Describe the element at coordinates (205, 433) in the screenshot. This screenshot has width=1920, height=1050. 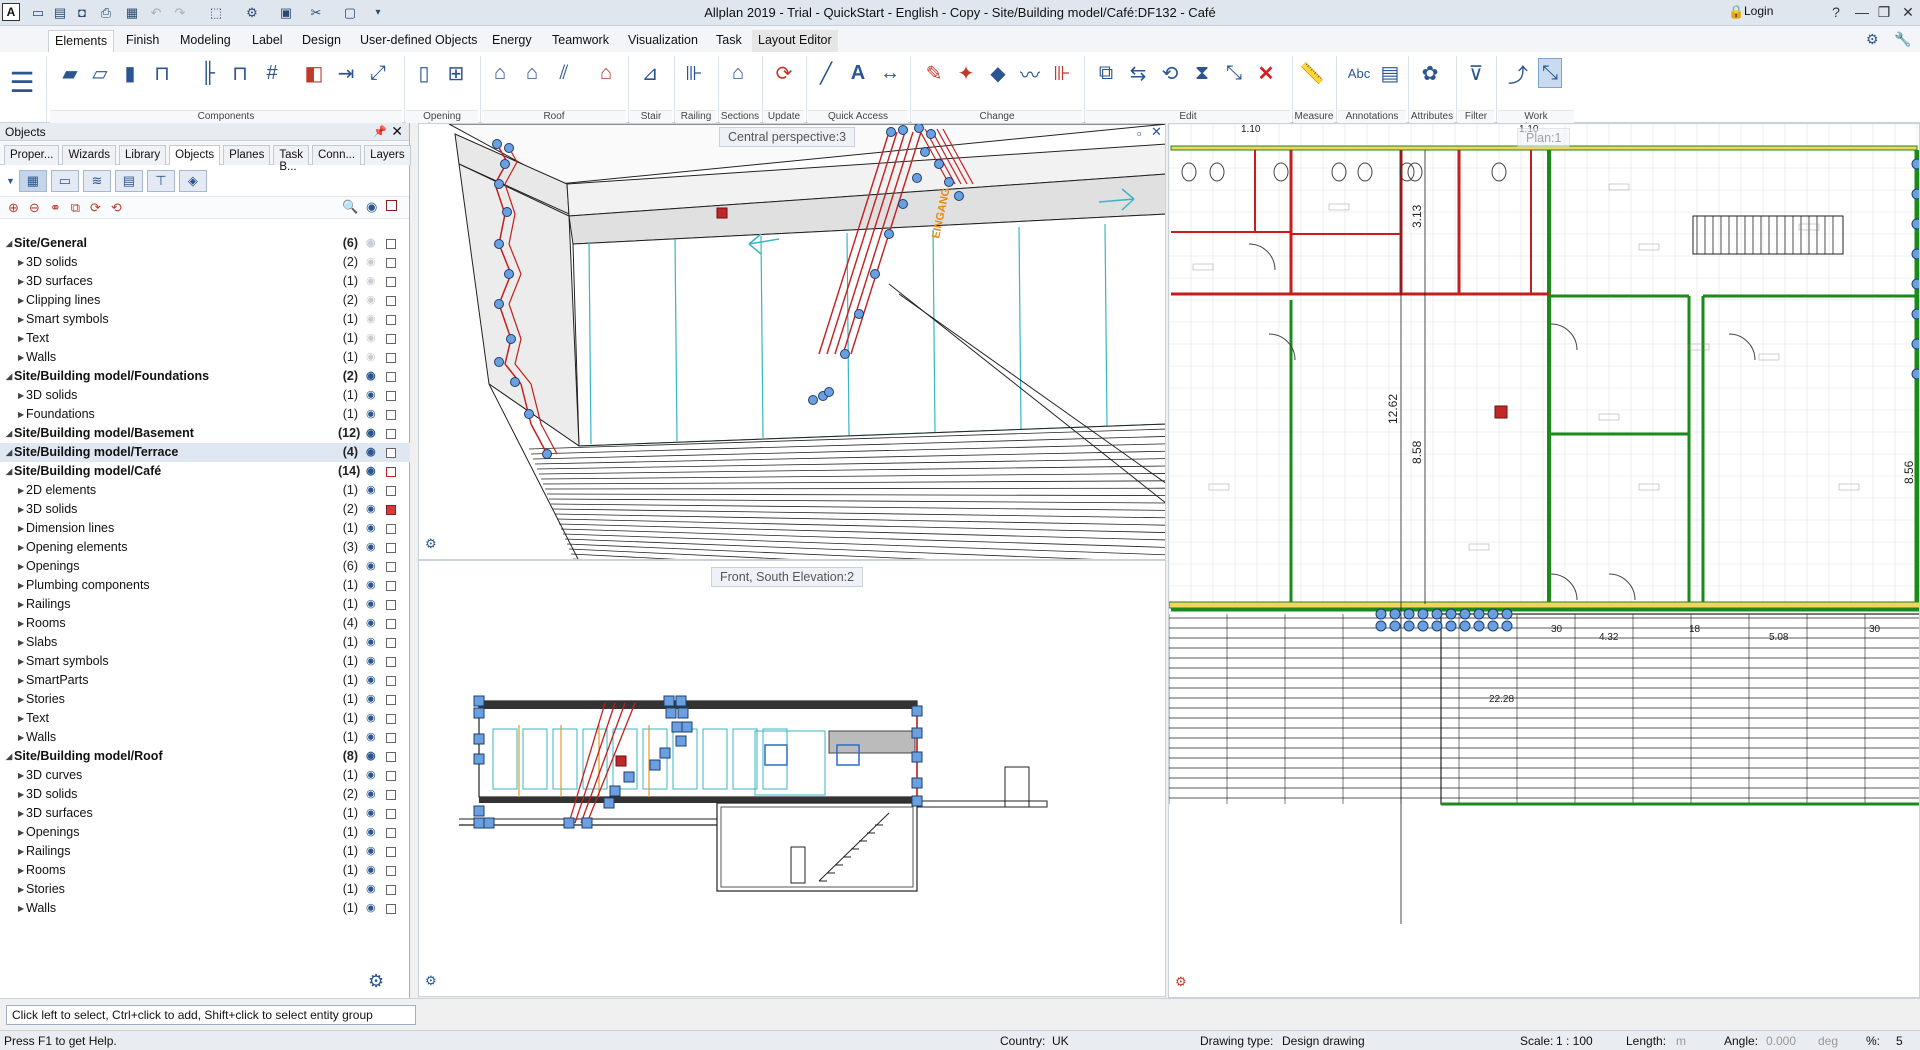
I see `tree-group: ◢ Site/Building model/Basement (12) ◉` at that location.